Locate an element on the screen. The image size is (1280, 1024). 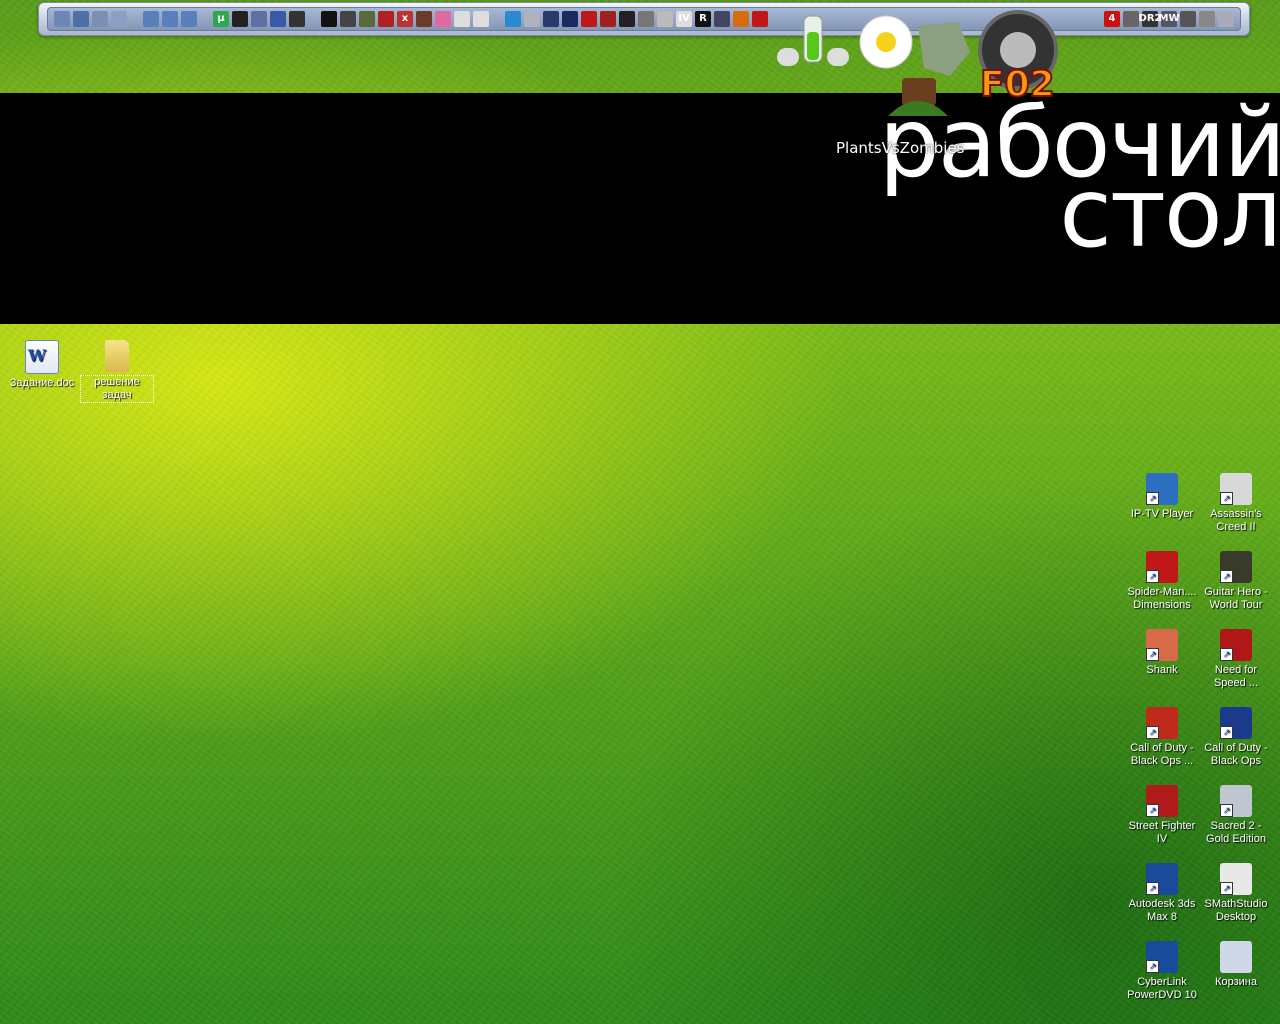
display-icon is located at coordinates (240, 19).